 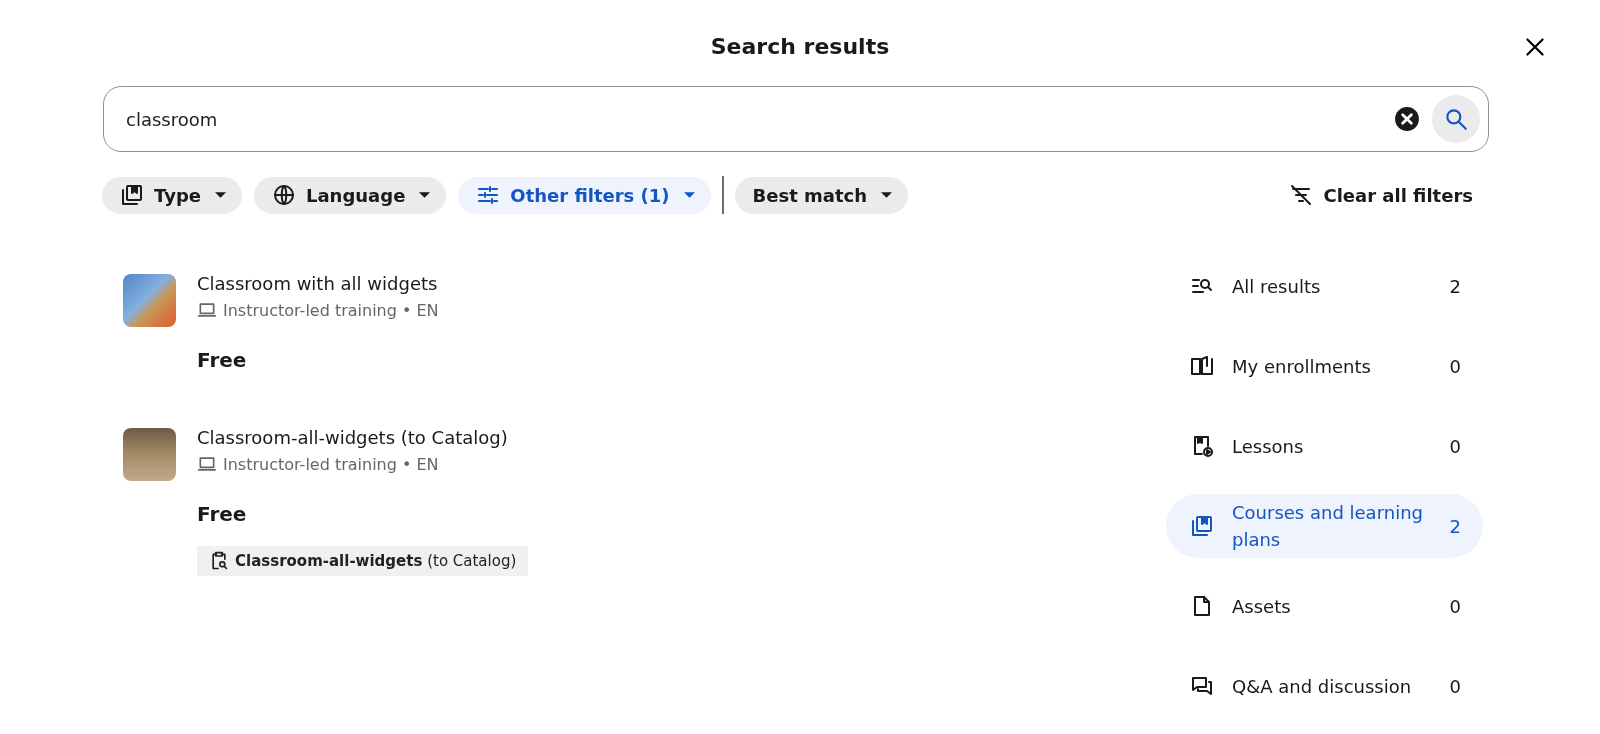 What do you see at coordinates (1324, 686) in the screenshot?
I see `category-item: Q&A and discussion 0` at bounding box center [1324, 686].